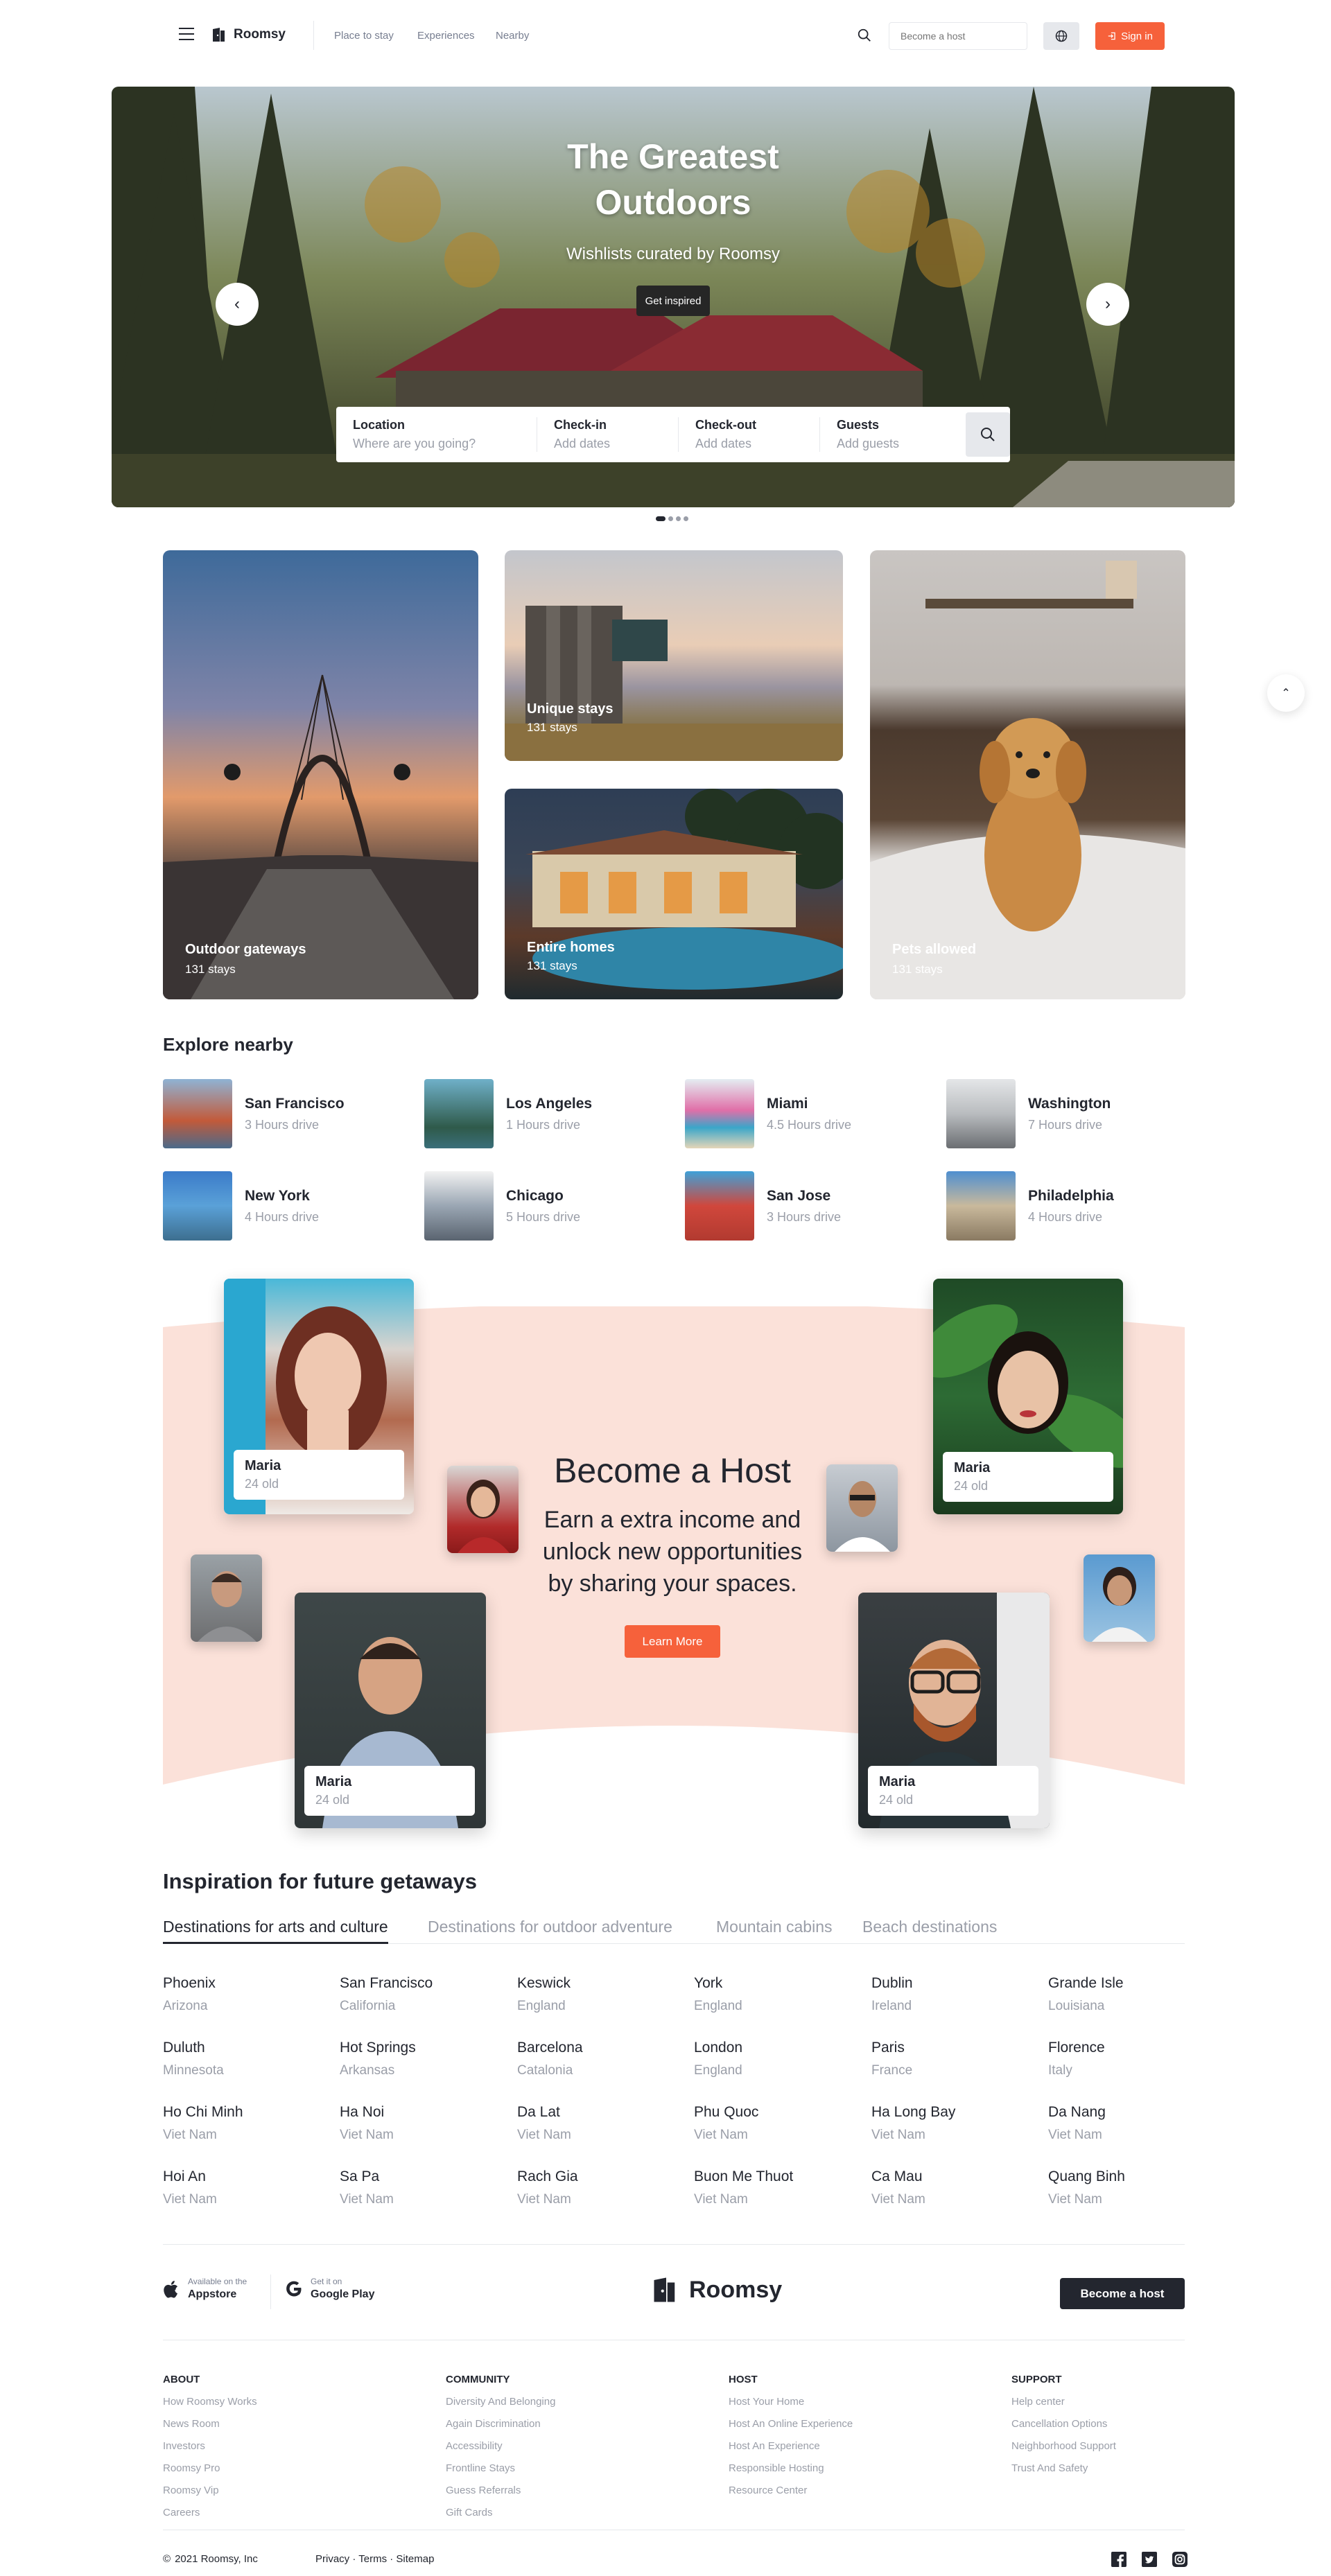  Describe the element at coordinates (893, 434) in the screenshot. I see `guests-field: Guests Add guests` at that location.